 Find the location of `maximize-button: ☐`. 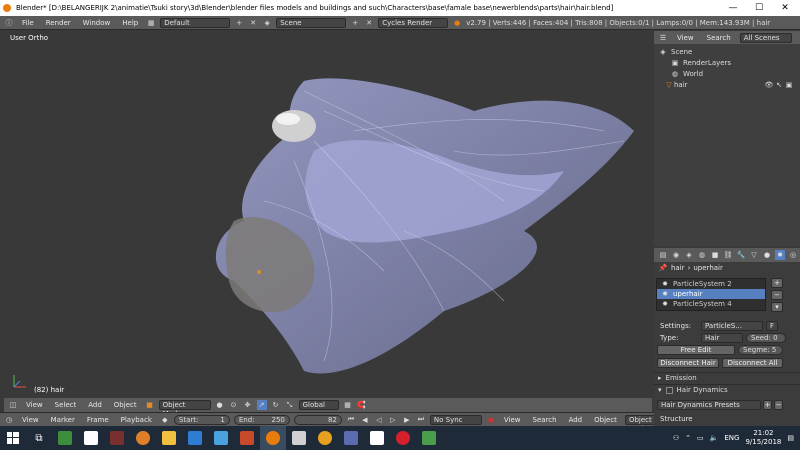

maximize-button: ☐ is located at coordinates (759, 8).